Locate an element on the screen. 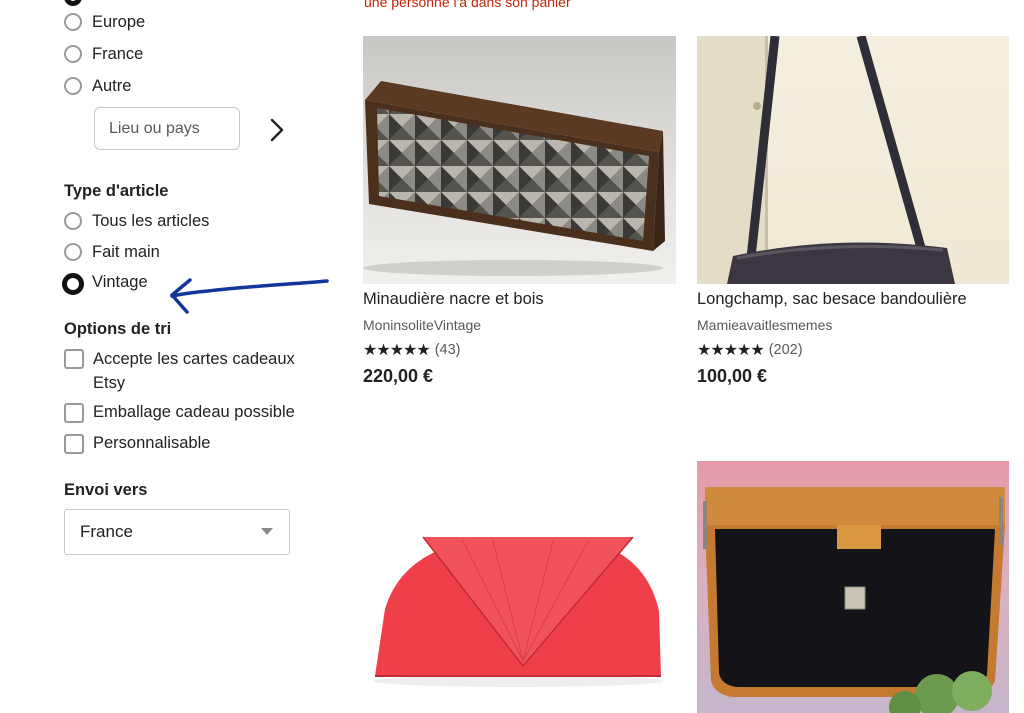 Image resolution: width=1024 pixels, height=713 pixels. radio-france: France is located at coordinates (103, 54).